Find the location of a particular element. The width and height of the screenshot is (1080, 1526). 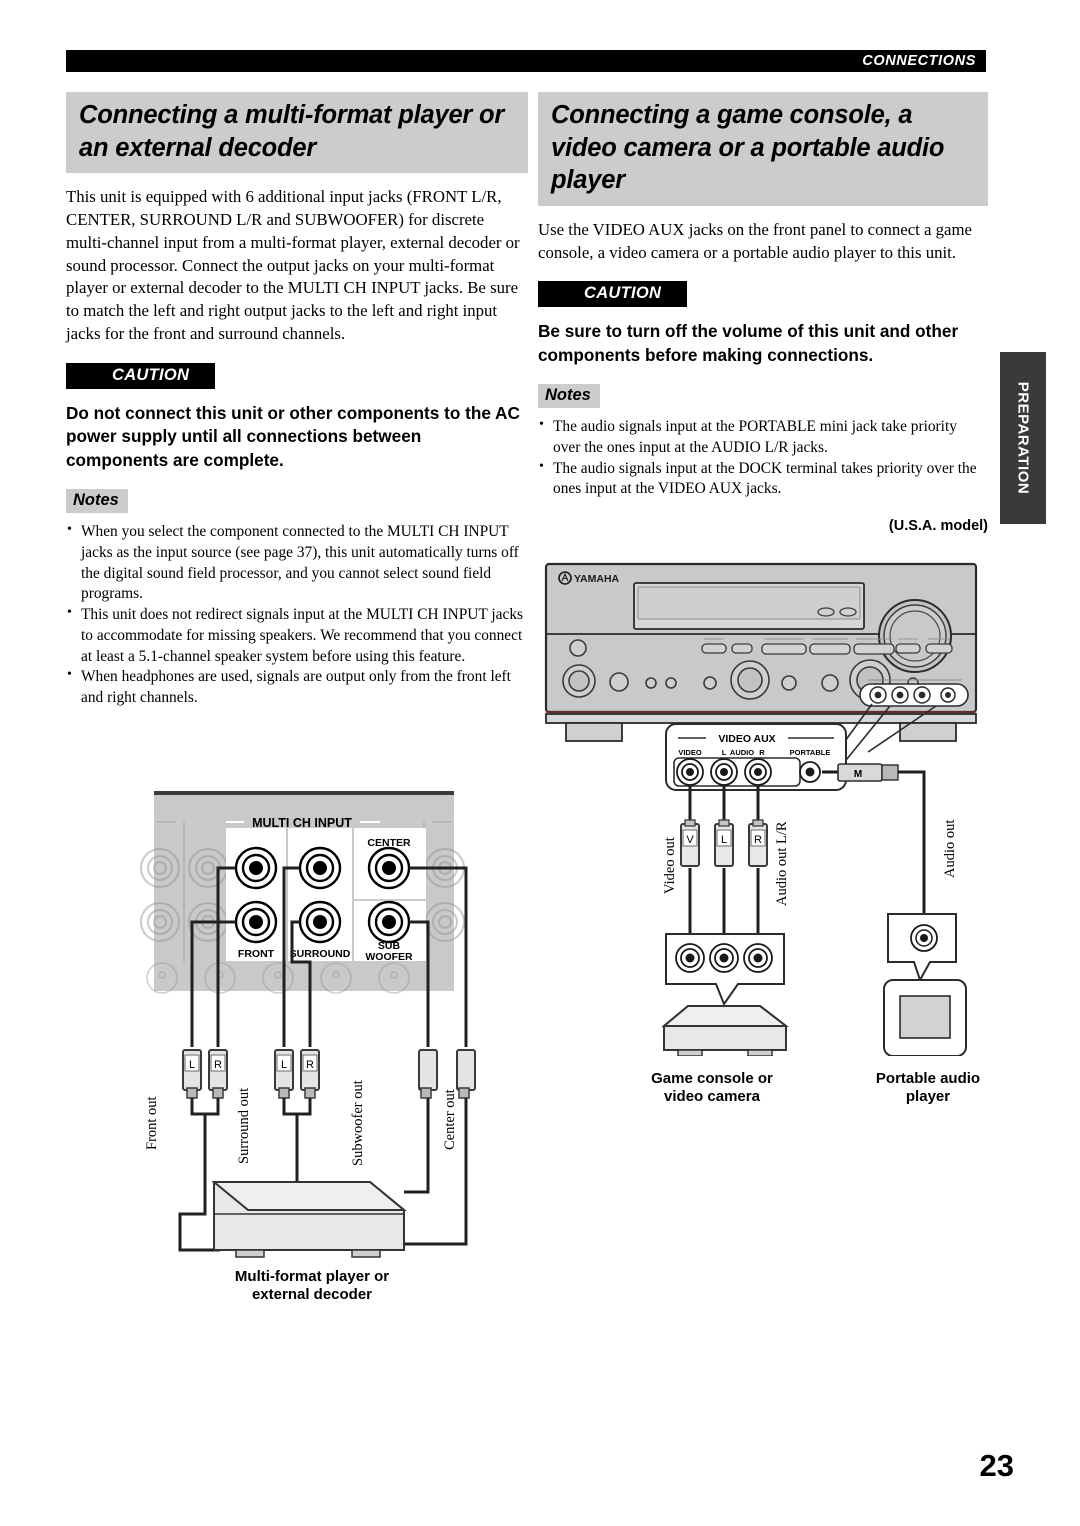

jack-label-front: FRONT is located at coordinates (256, 954).